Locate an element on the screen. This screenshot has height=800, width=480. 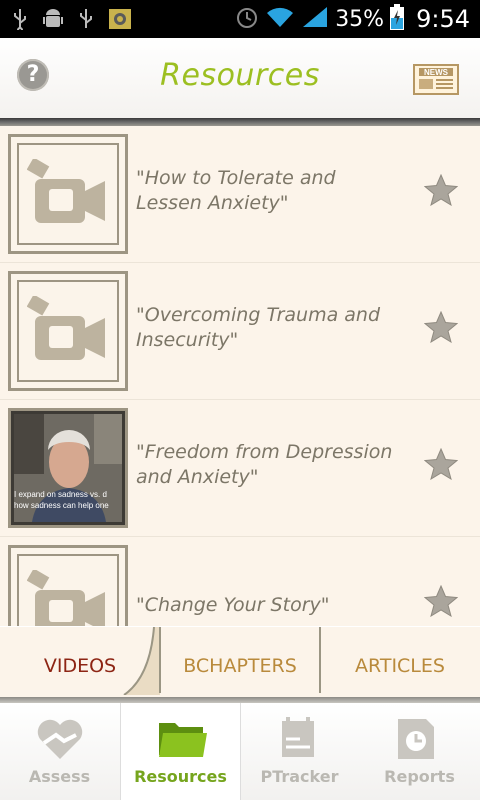
bottom-nav: Assess Resources PTracker Reports is located at coordinates (240, 751).